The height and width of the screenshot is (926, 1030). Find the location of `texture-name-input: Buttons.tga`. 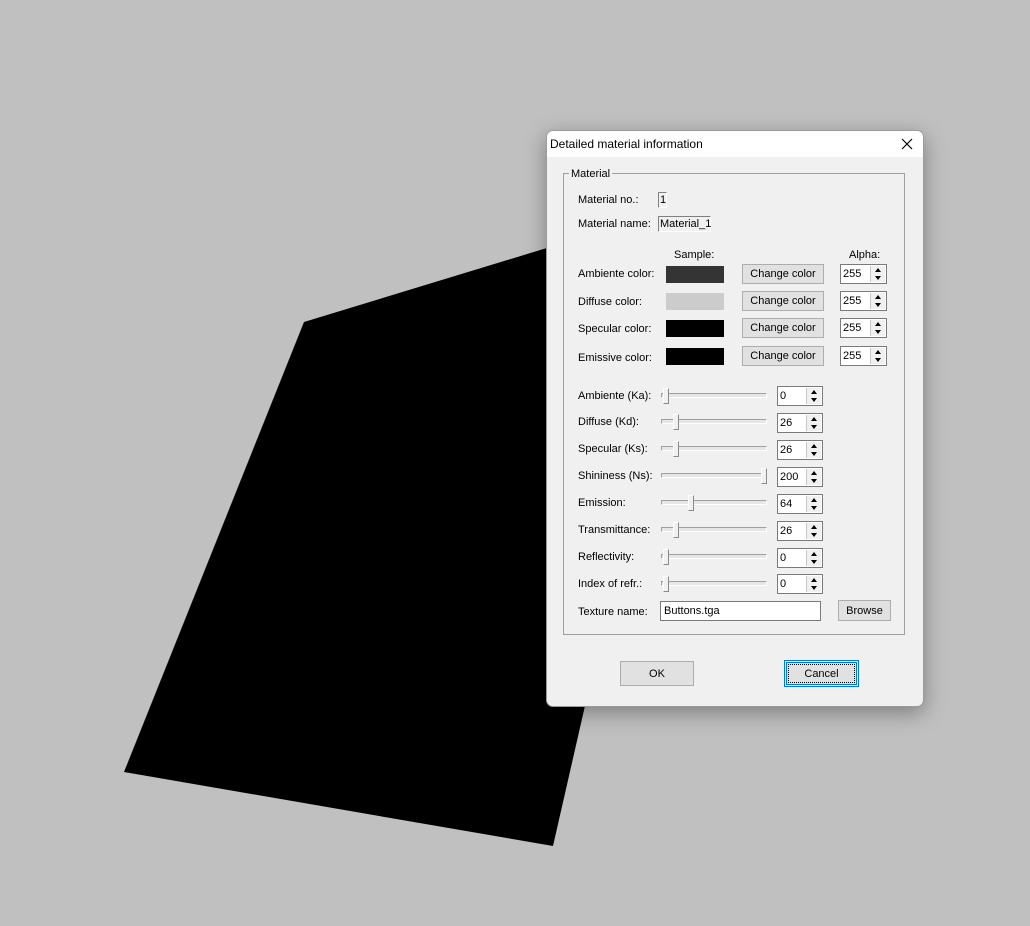

texture-name-input: Buttons.tga is located at coordinates (740, 611).